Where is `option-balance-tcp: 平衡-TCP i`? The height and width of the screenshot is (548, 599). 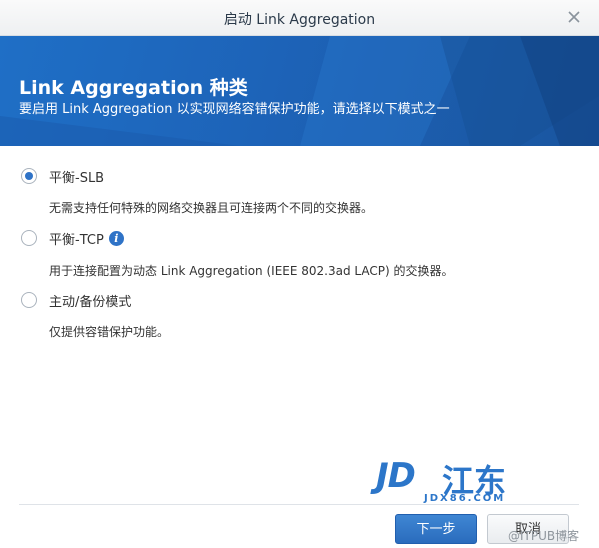 option-balance-tcp: 平衡-TCP i is located at coordinates (72, 238).